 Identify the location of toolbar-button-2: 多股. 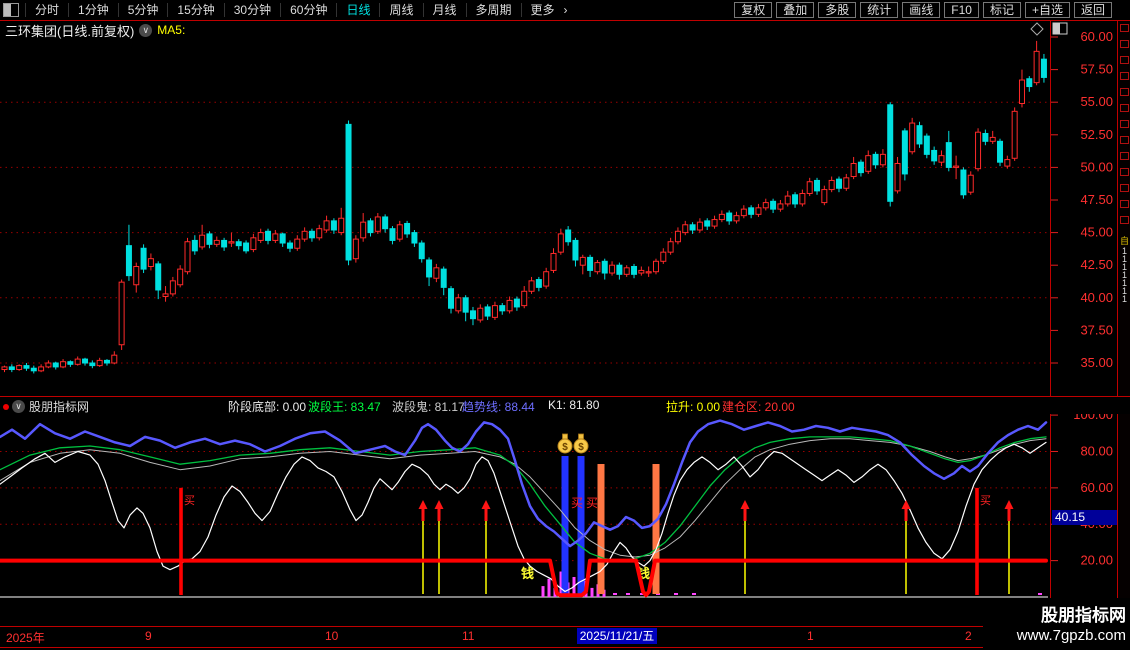
(837, 10).